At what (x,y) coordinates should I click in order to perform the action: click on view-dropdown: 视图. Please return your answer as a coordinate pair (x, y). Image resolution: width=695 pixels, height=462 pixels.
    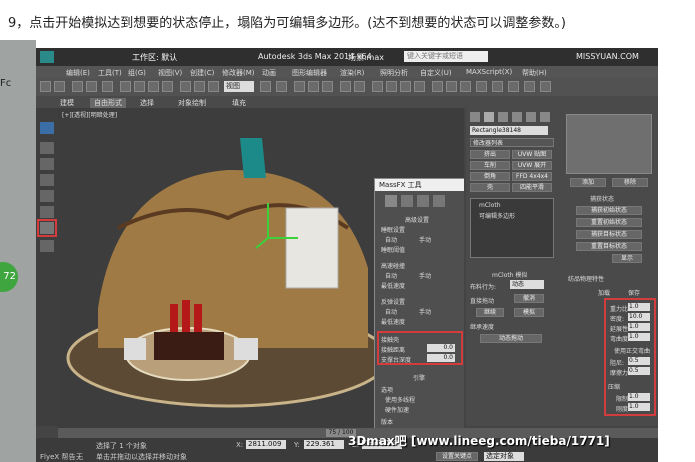
    Looking at the image, I should click on (239, 86).